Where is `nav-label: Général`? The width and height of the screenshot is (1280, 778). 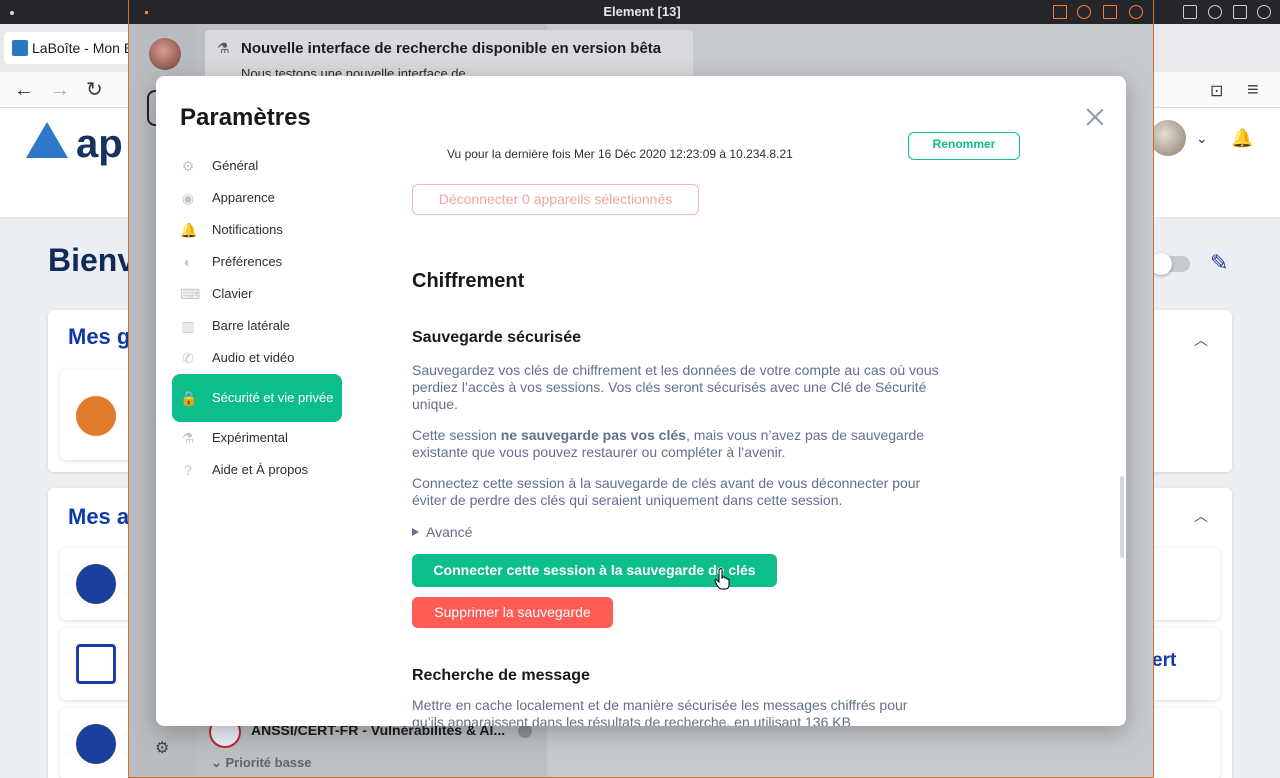
nav-label: Général is located at coordinates (235, 165).